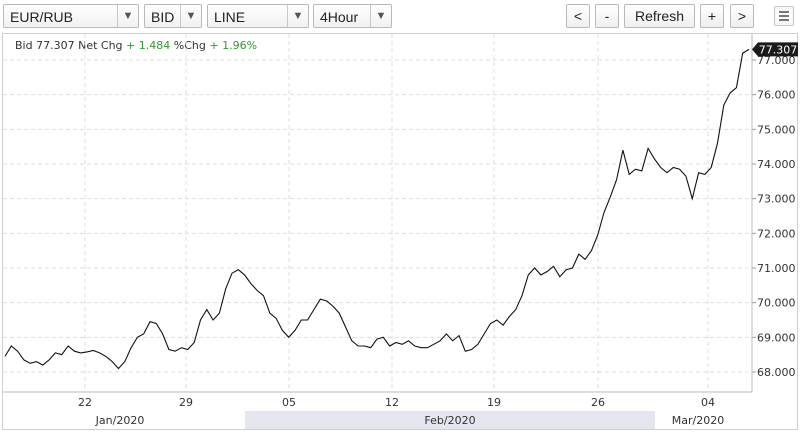 This screenshot has width=800, height=433. Describe the element at coordinates (708, 402) in the screenshot. I see `x-tick-label: 04` at that location.